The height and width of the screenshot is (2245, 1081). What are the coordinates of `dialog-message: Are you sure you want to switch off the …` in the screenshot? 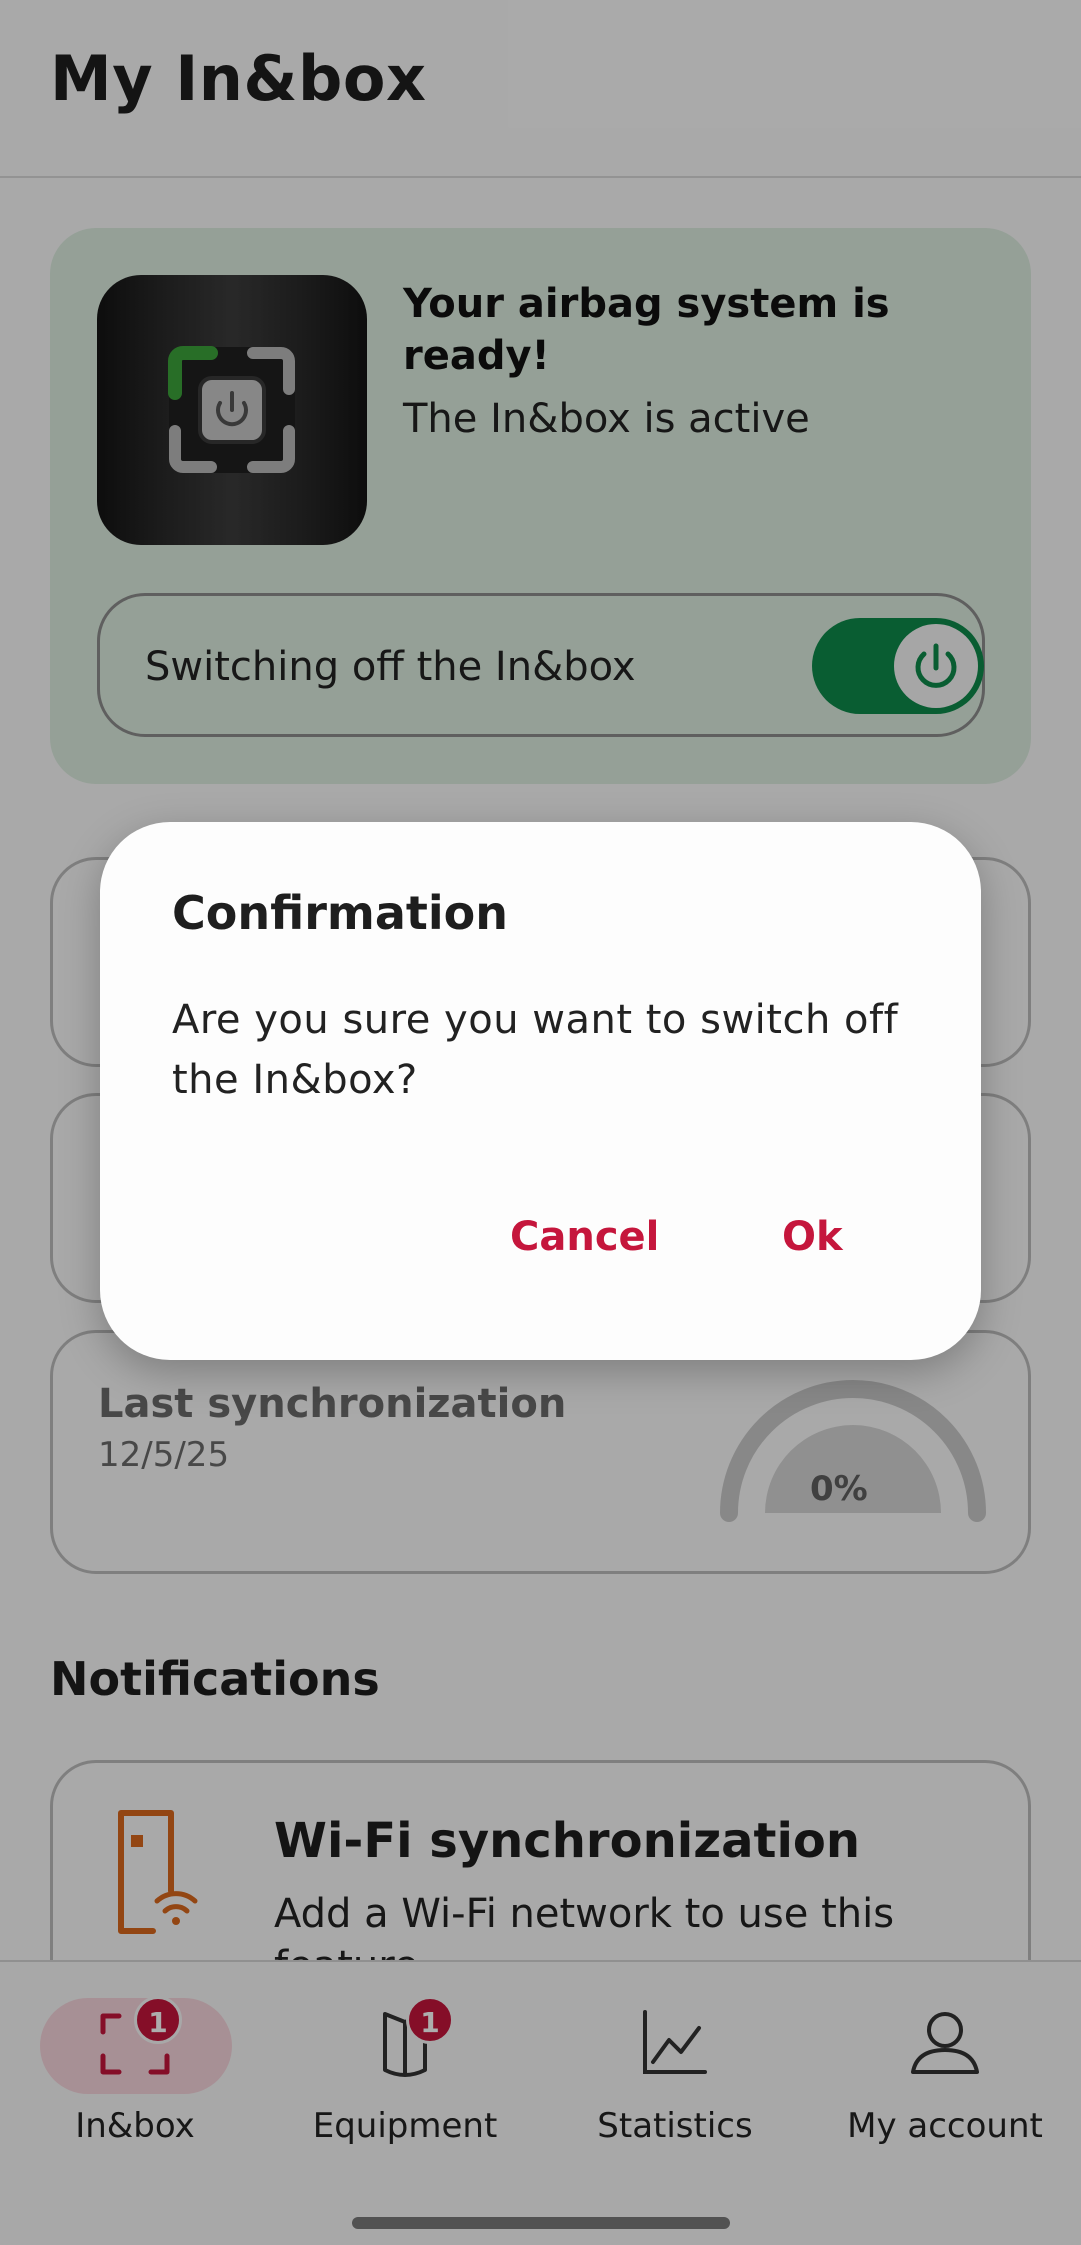 It's located at (535, 1050).